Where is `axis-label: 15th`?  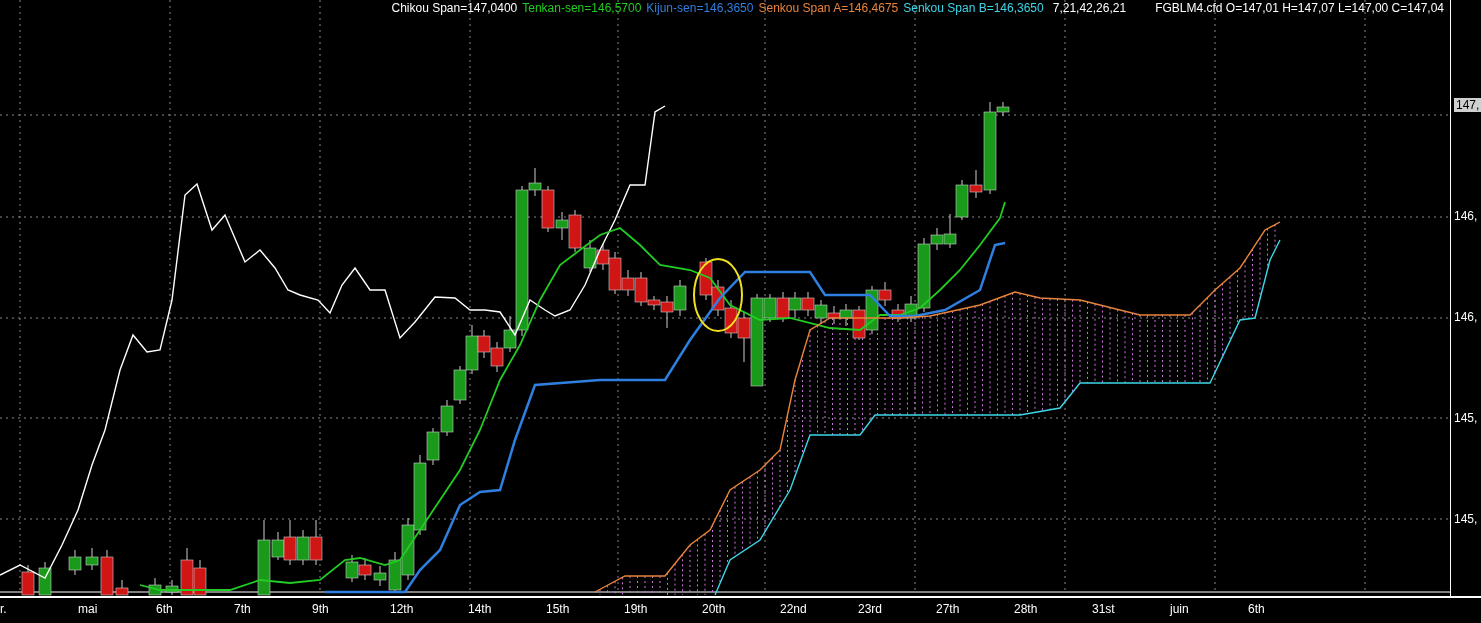
axis-label: 15th is located at coordinates (558, 609).